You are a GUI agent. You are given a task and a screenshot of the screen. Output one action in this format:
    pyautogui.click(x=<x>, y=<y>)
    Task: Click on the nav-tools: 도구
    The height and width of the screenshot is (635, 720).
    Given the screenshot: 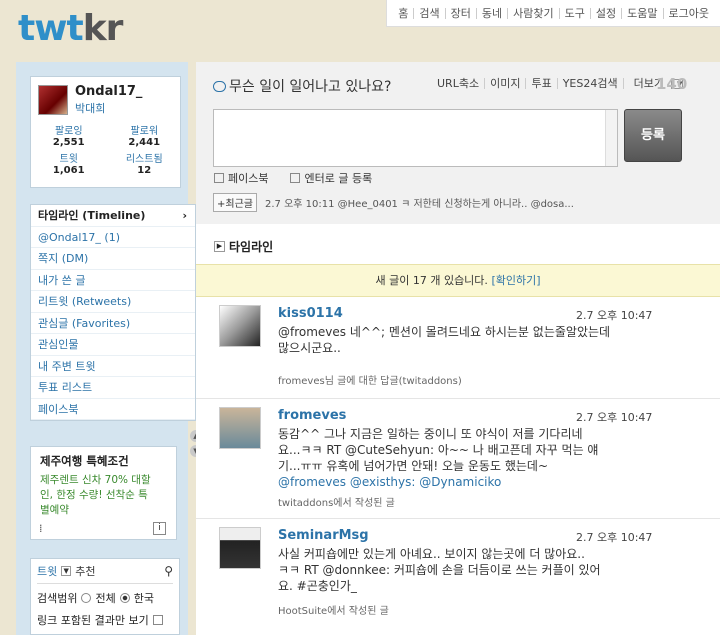 What is the action you would take?
    pyautogui.click(x=574, y=13)
    